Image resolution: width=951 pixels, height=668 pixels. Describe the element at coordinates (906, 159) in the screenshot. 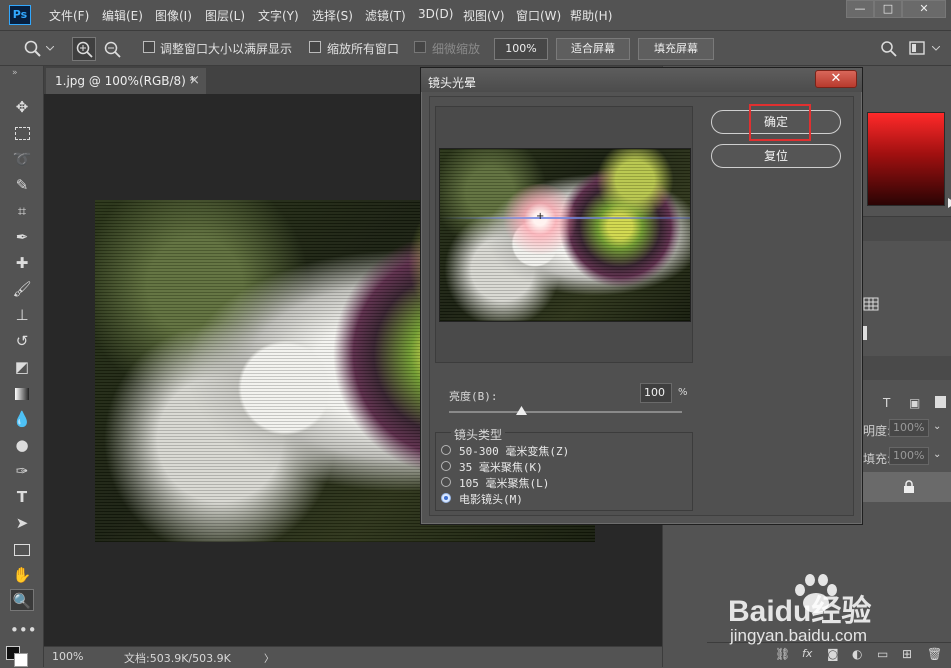

I see `color-field` at that location.